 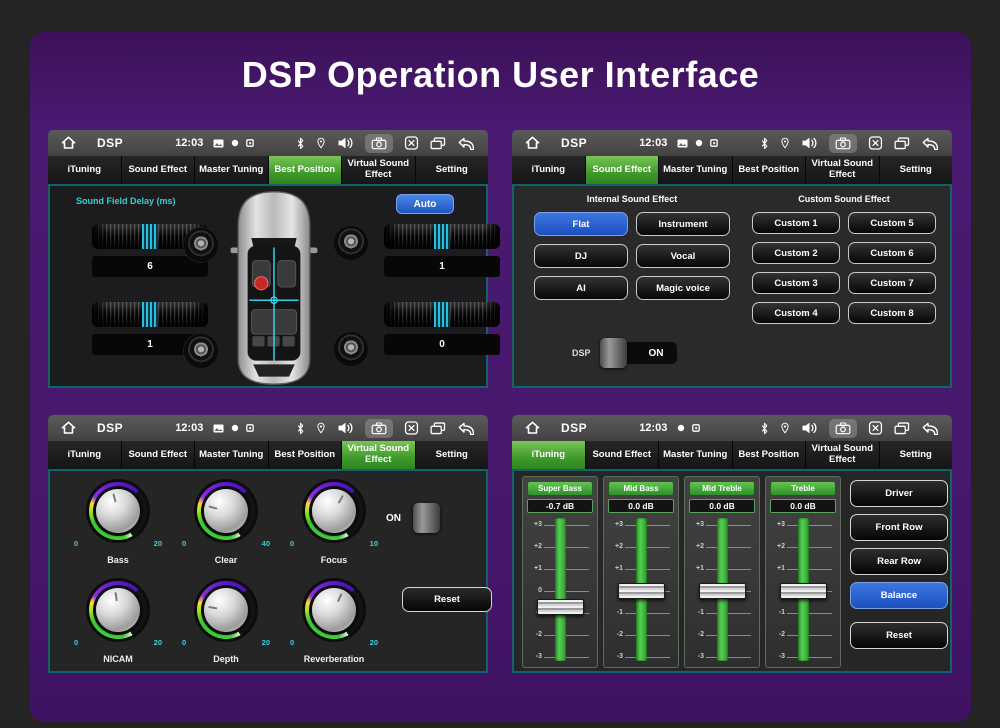 I want to click on rear-row-button: Rear Row, so click(x=899, y=561).